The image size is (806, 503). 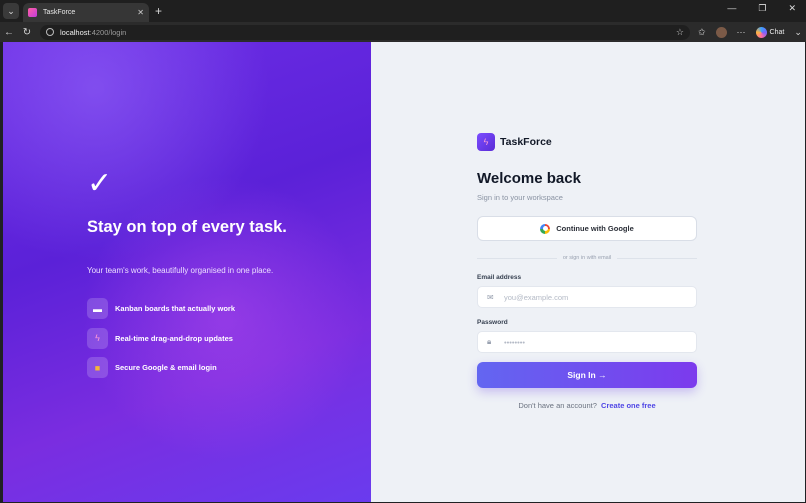 I want to click on site-info-icon, so click(x=50, y=32).